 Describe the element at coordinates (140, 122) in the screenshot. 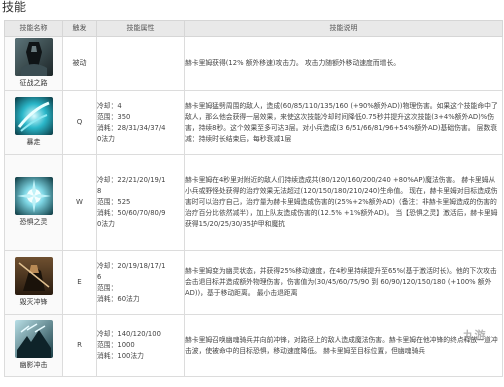

I see `skill-attributes: 冷却：4 范围：350 消耗：28/31/34/37/4 0法力` at that location.